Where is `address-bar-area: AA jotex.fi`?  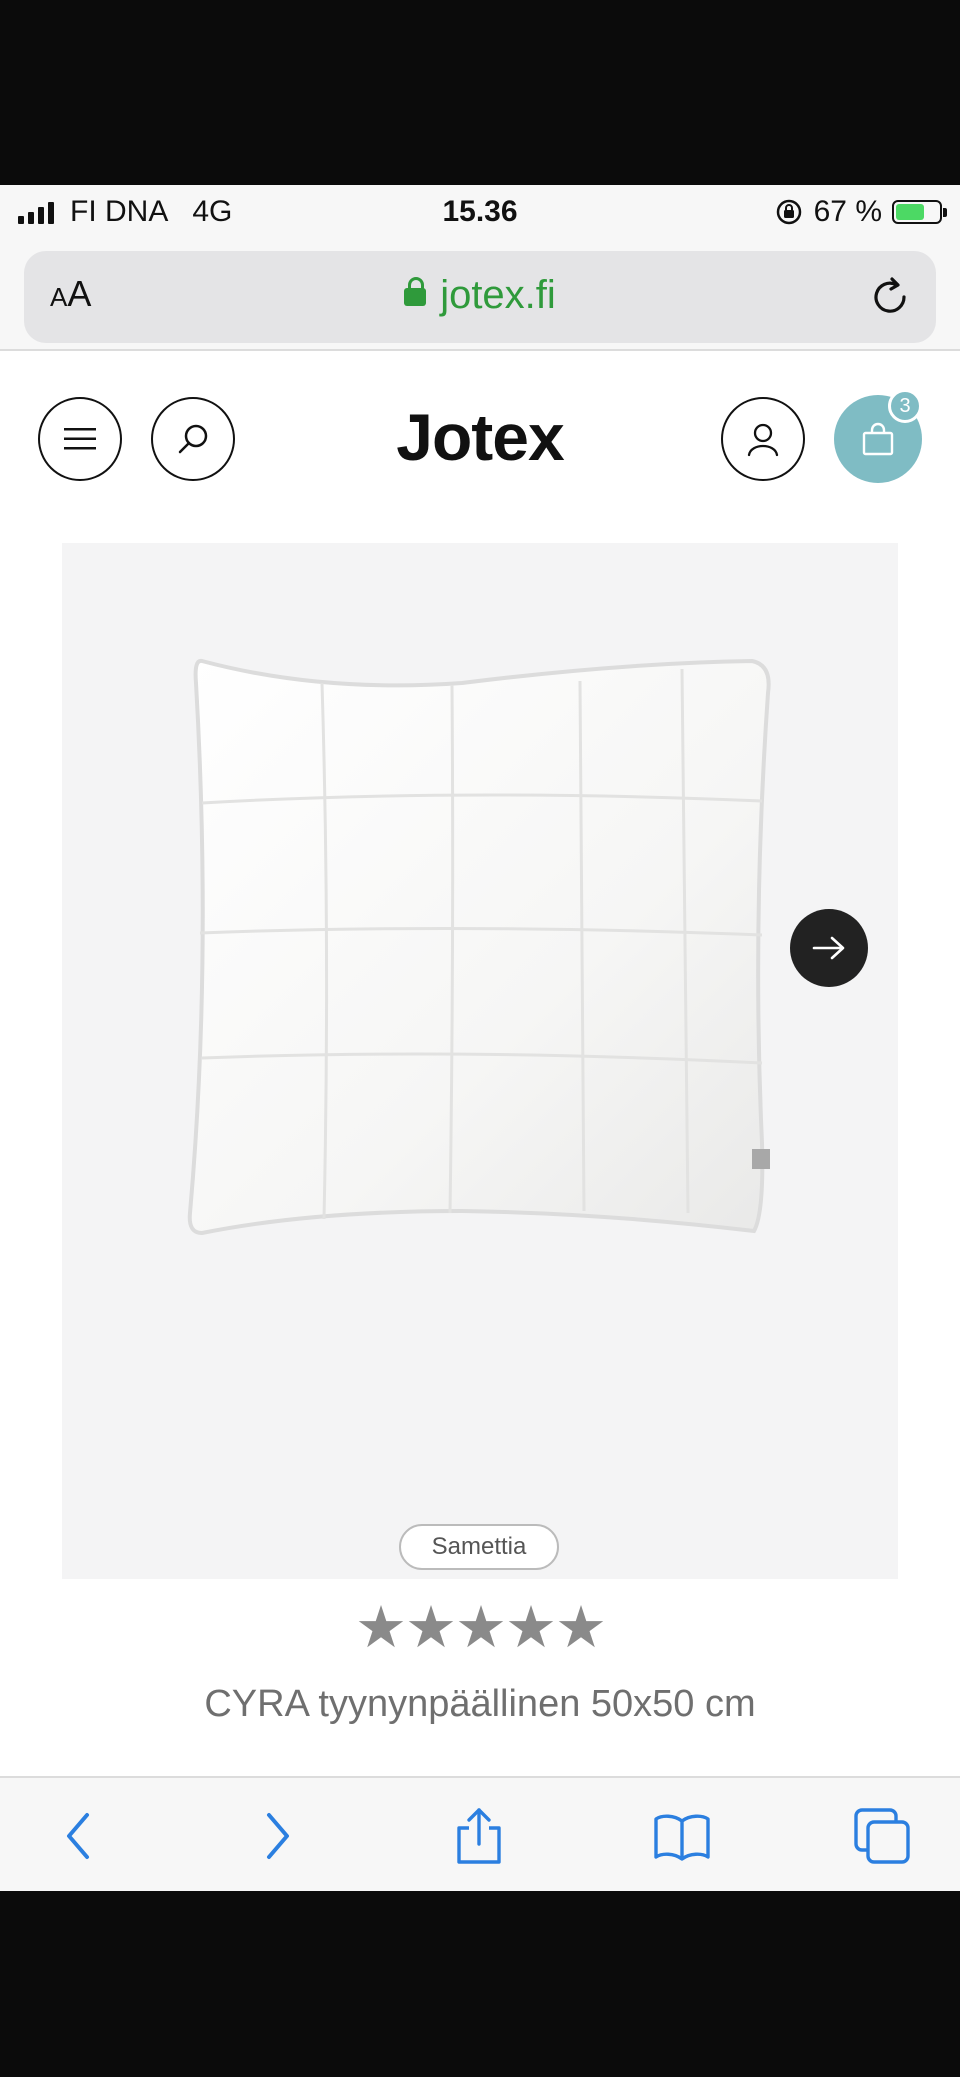 address-bar-area: AA jotex.fi is located at coordinates (480, 295).